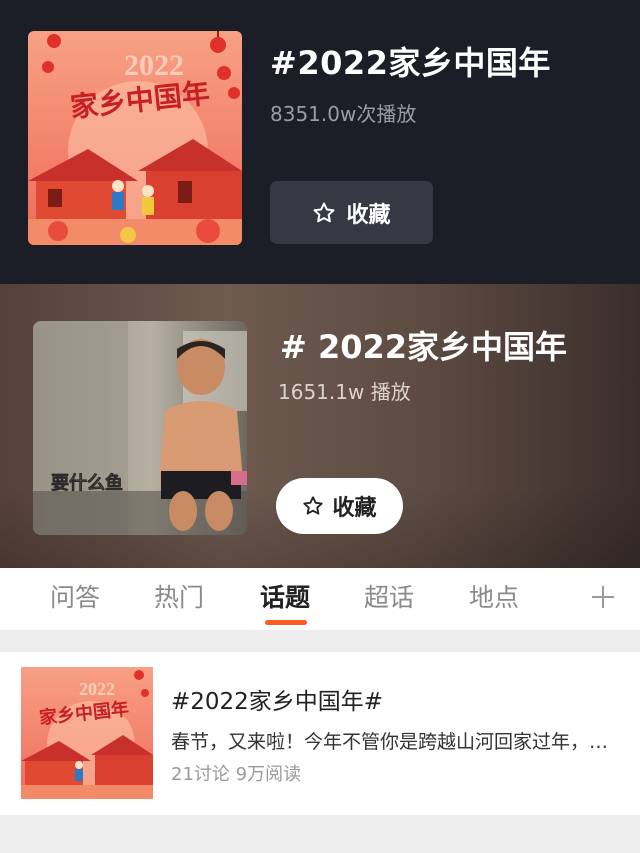  I want to click on result-topic-title: #2022家乡中国年#, so click(277, 702).